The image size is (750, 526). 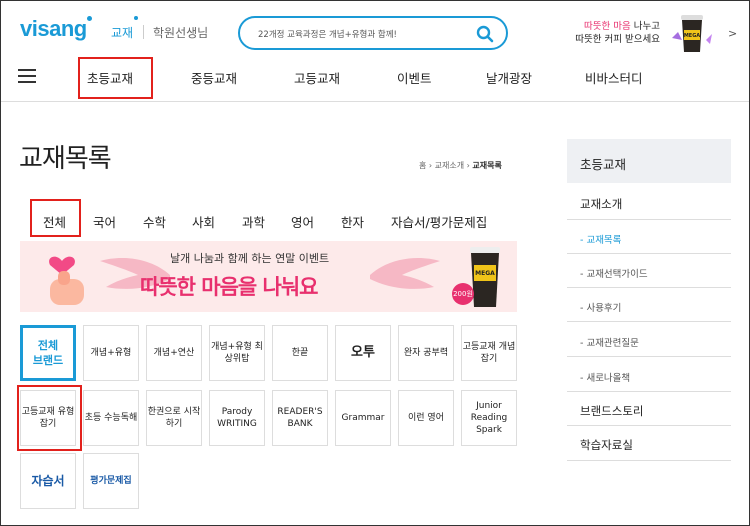 What do you see at coordinates (180, 32) in the screenshot?
I see `audience-alt-link: 학원선생님` at bounding box center [180, 32].